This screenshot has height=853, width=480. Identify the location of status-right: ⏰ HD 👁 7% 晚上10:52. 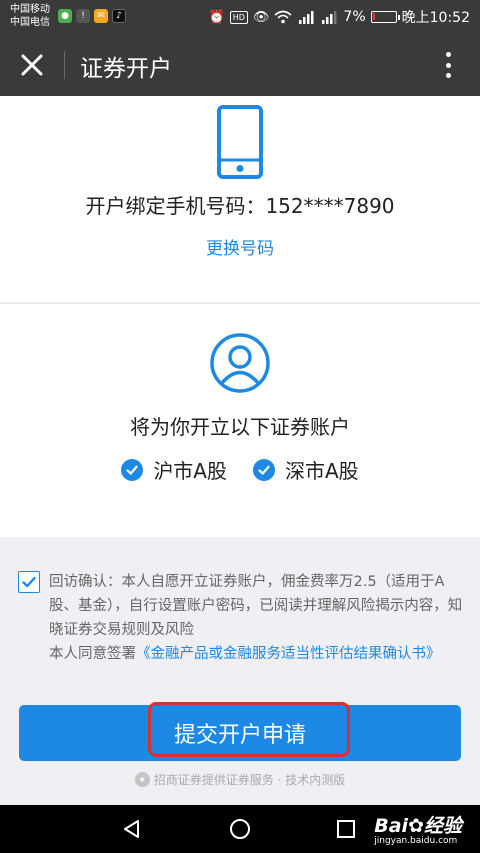
(339, 17).